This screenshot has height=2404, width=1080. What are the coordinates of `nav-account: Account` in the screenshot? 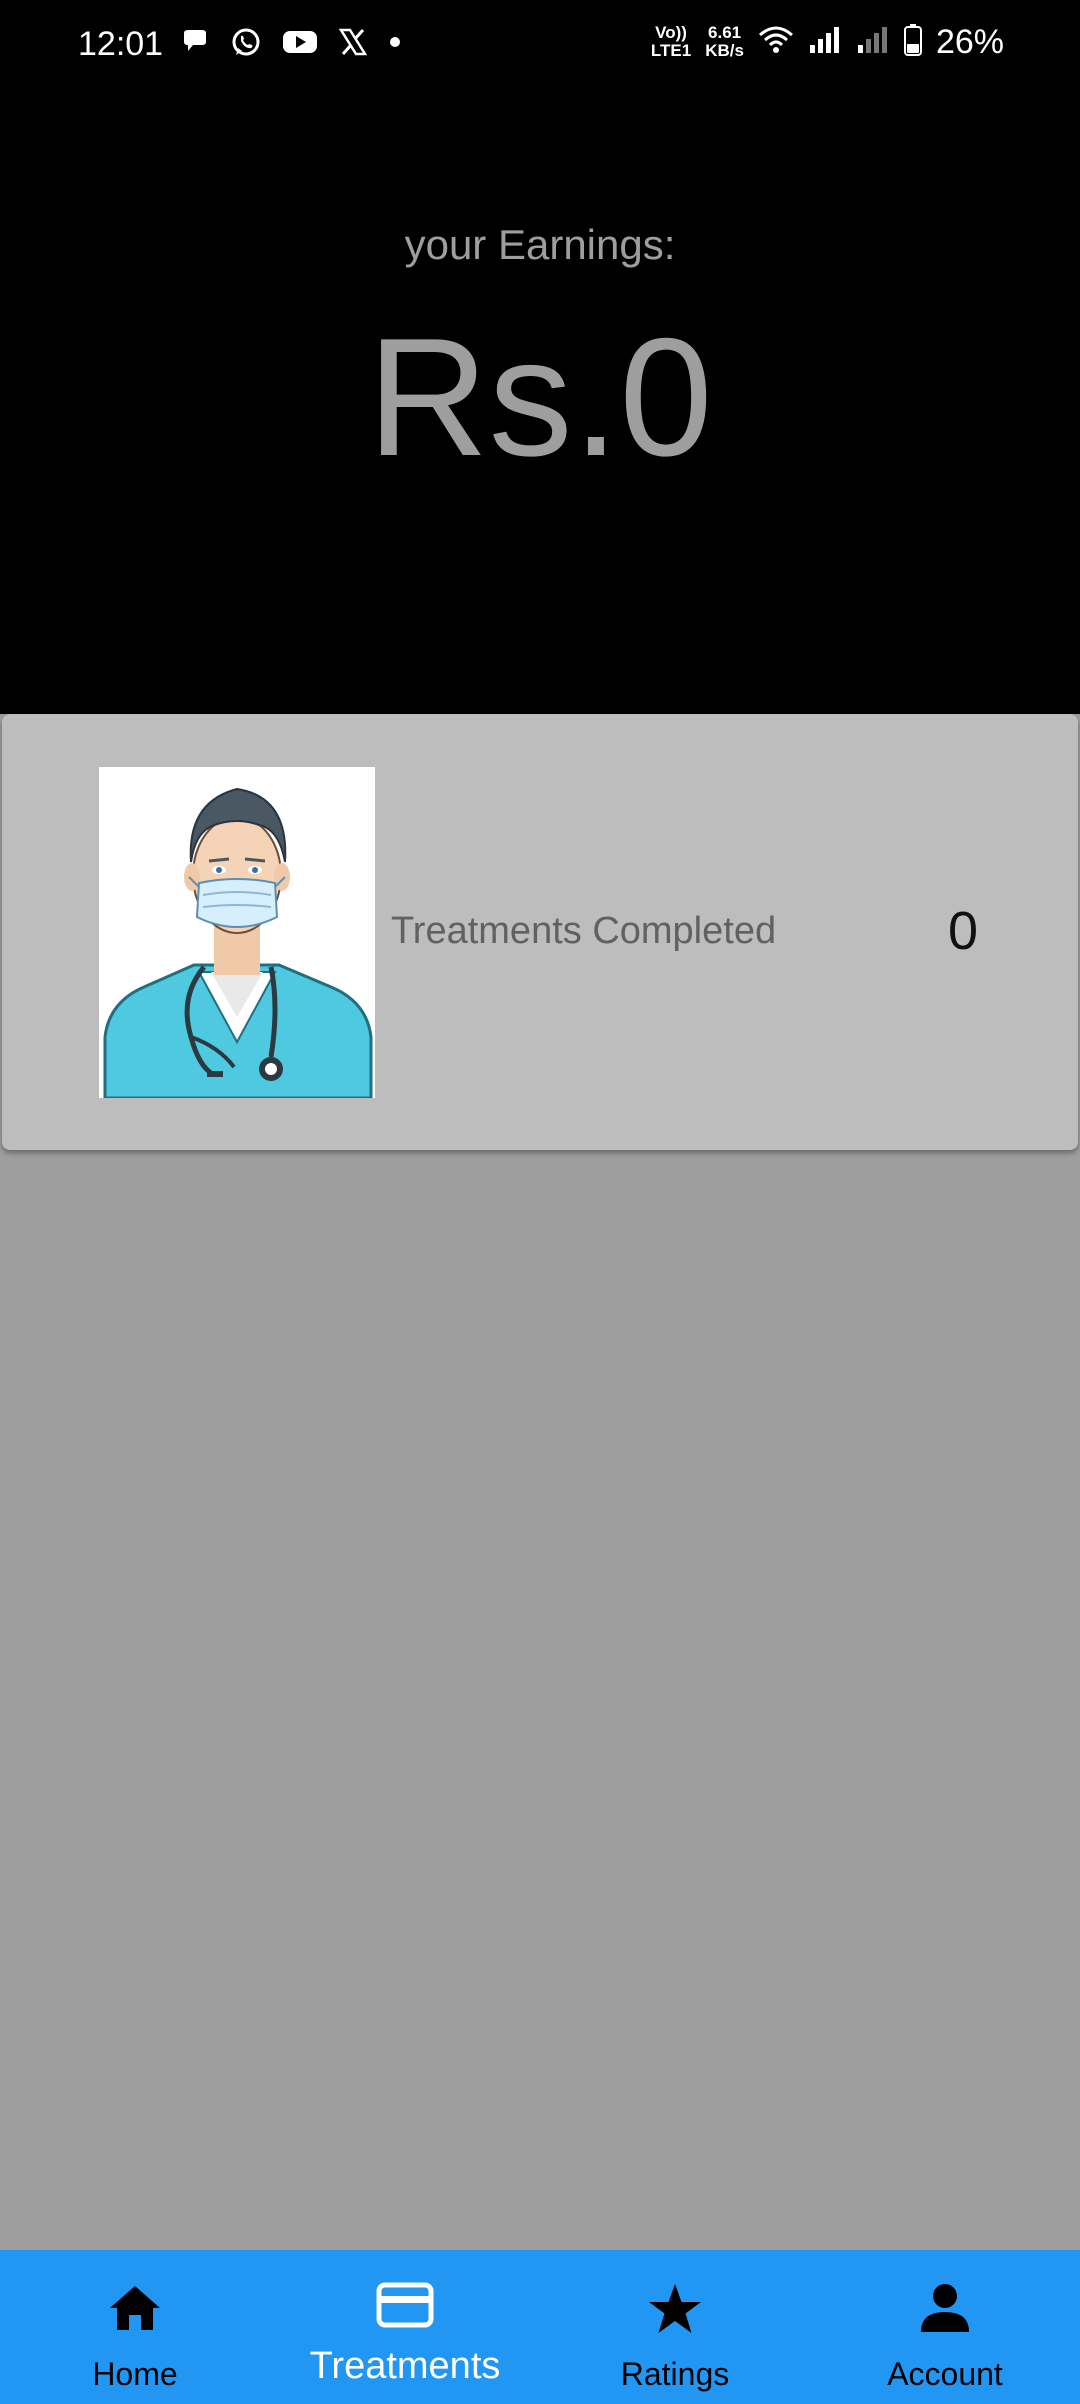 It's located at (945, 2327).